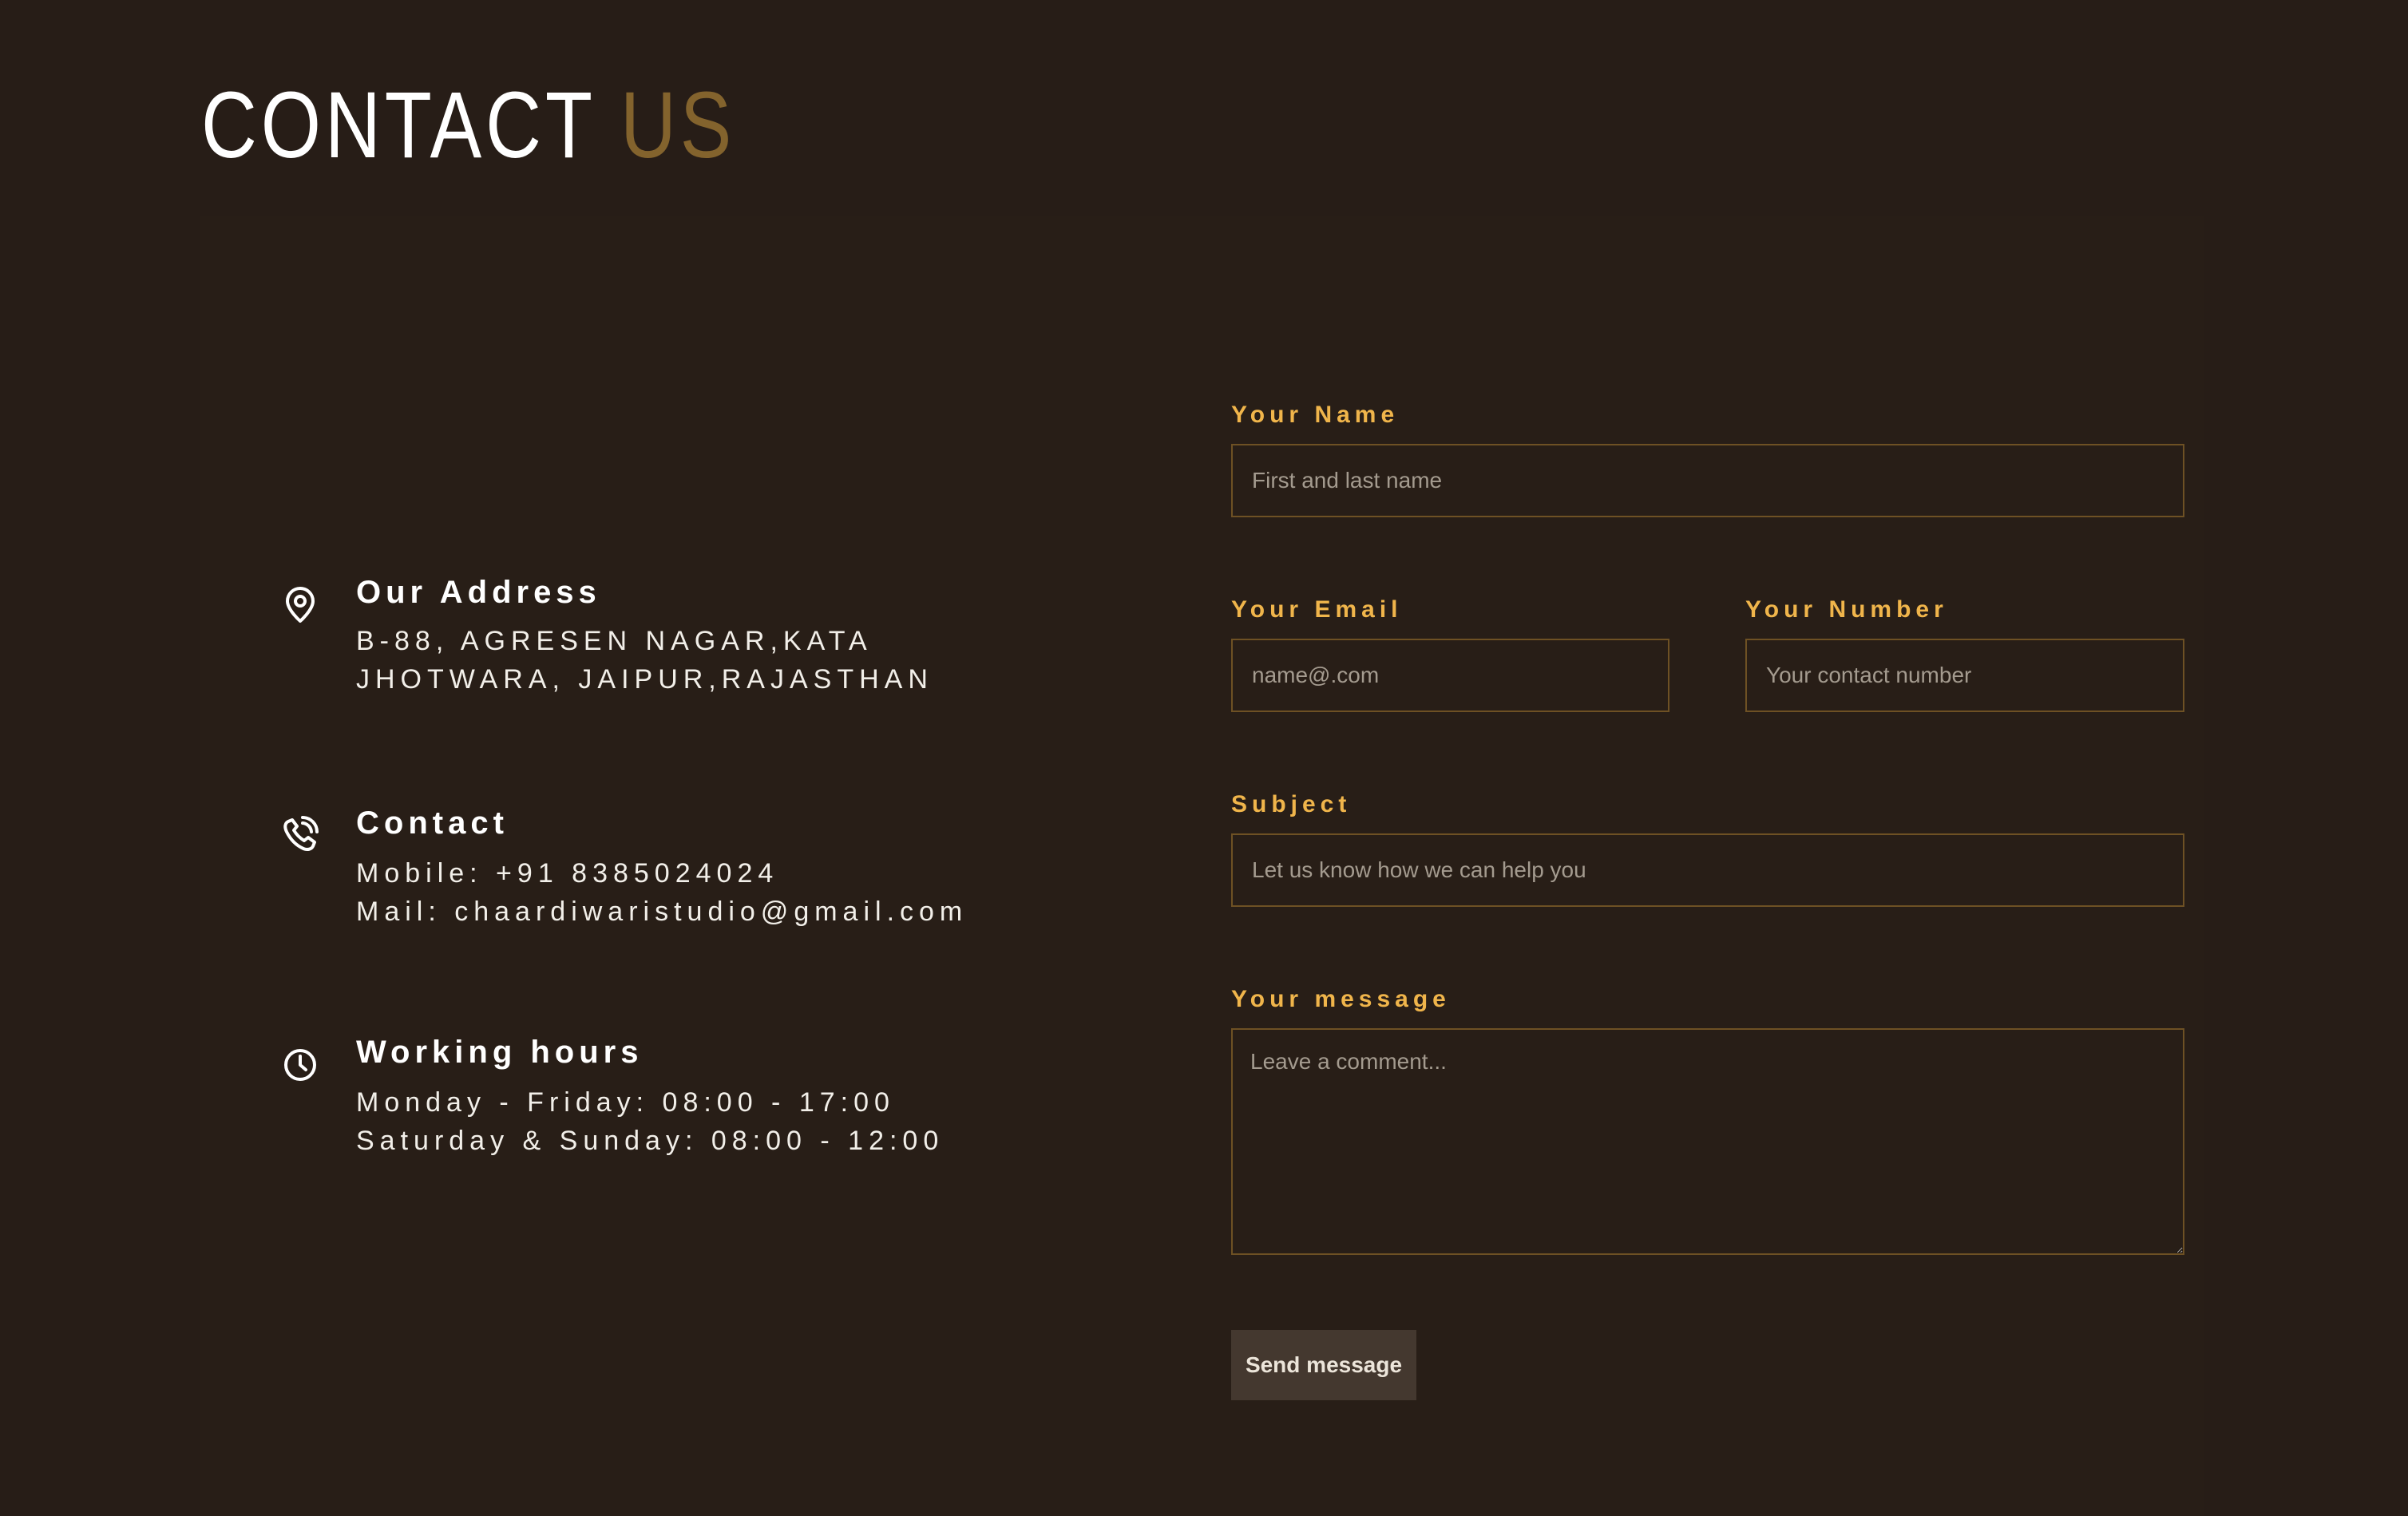 Image resolution: width=2408 pixels, height=1516 pixels. Describe the element at coordinates (1964, 675) in the screenshot. I see `number-input` at that location.